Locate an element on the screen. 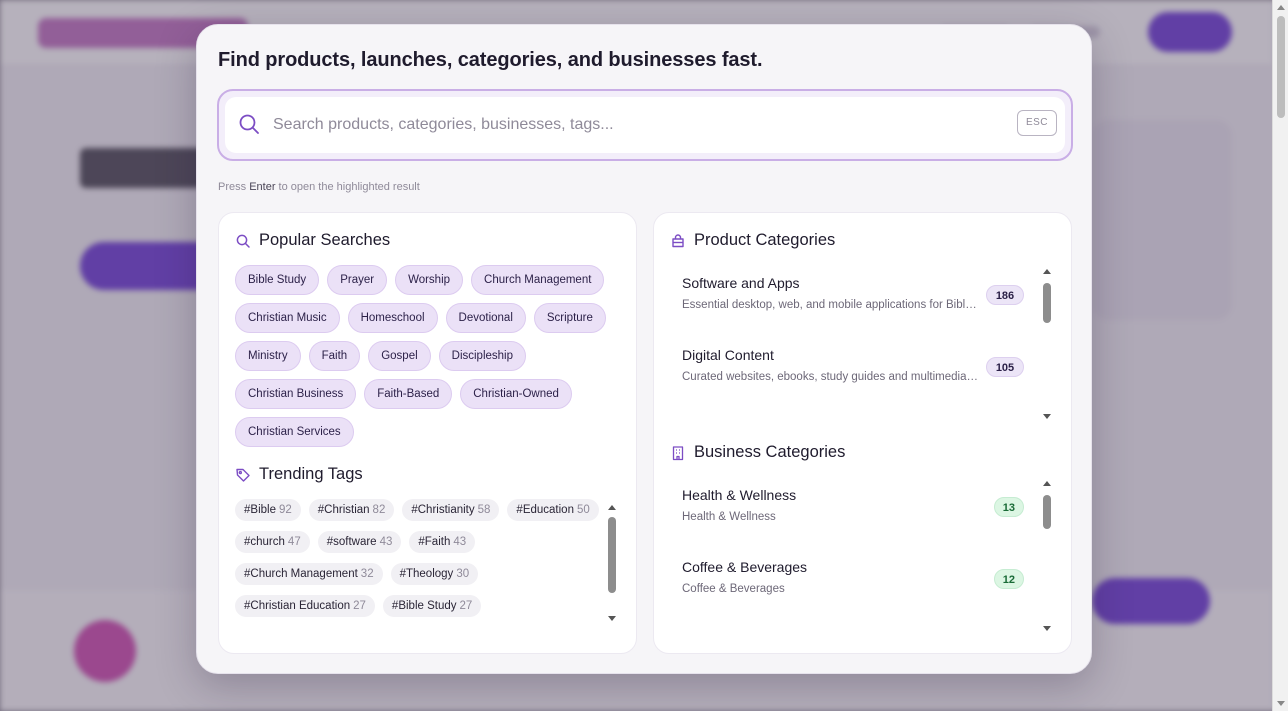  popular-search-chip: Faith-Based is located at coordinates (408, 394).